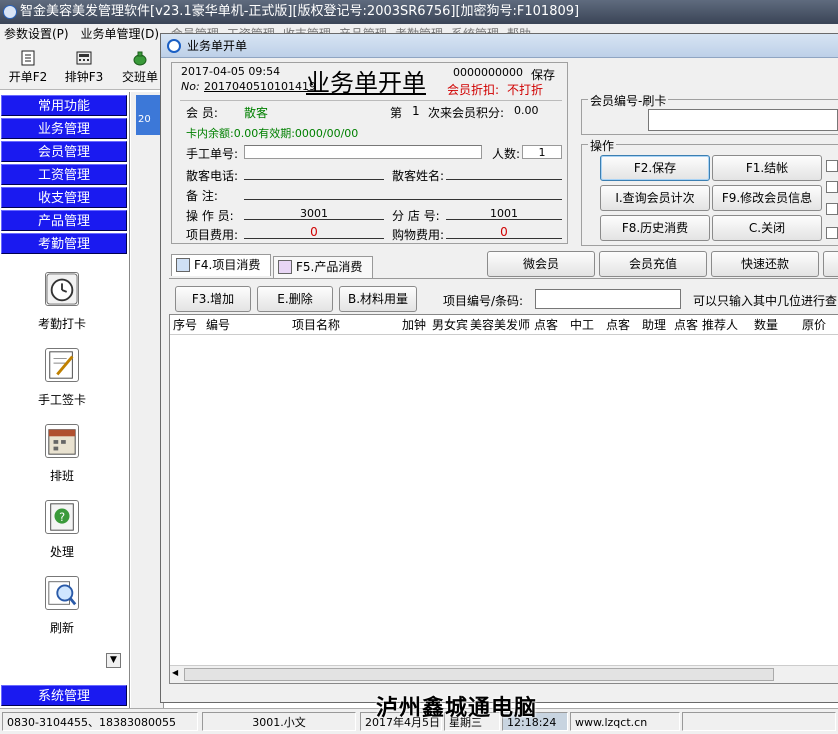 The width and height of the screenshot is (838, 734). I want to click on scroll-thumb, so click(479, 674).